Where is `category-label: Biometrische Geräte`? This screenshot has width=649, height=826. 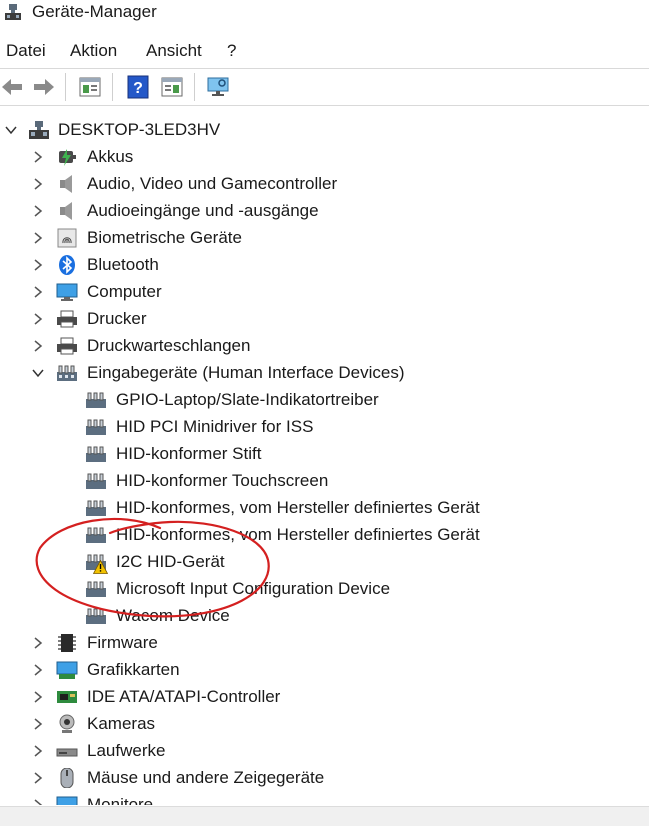
category-label: Biometrische Geräte is located at coordinates (164, 237).